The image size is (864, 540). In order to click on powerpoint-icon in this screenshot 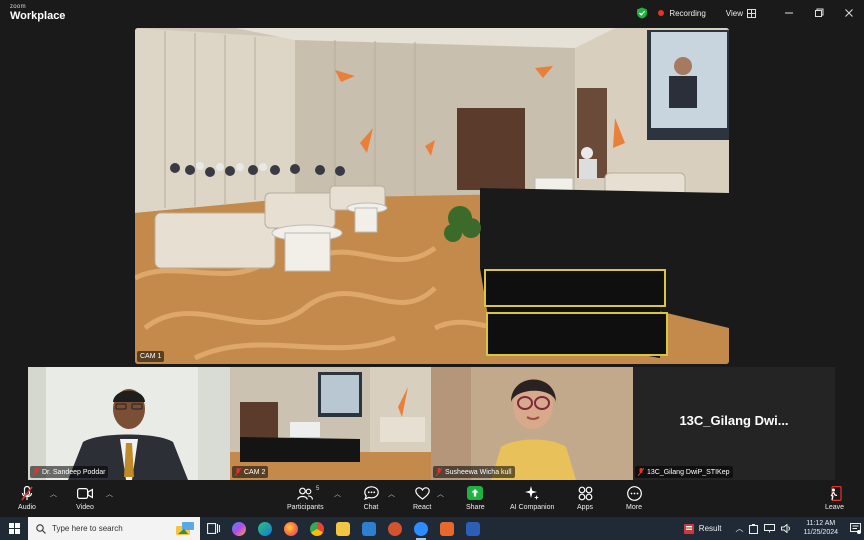, I will do `click(395, 528)`.